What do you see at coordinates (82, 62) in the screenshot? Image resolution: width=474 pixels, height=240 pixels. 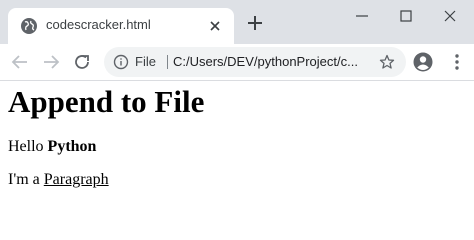 I see `reload-icon` at bounding box center [82, 62].